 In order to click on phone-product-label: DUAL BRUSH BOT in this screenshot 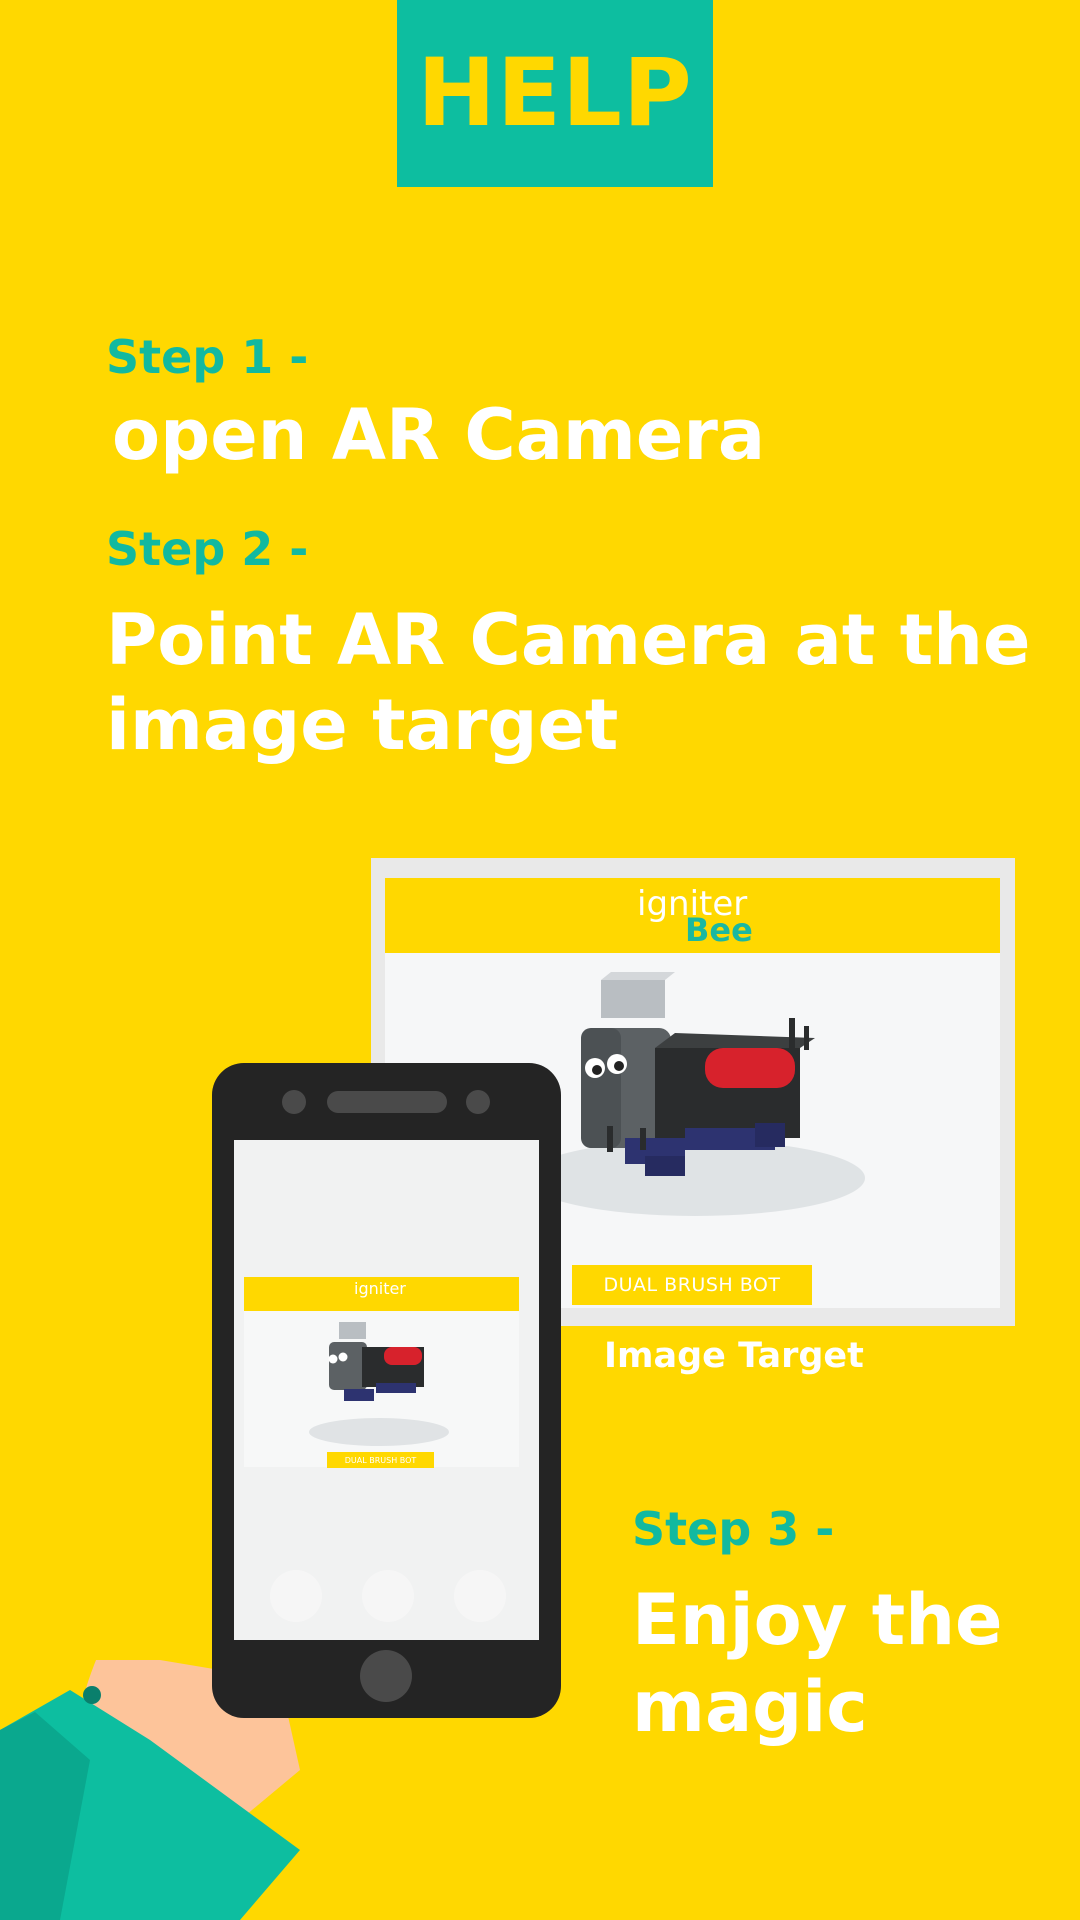, I will do `click(380, 1460)`.